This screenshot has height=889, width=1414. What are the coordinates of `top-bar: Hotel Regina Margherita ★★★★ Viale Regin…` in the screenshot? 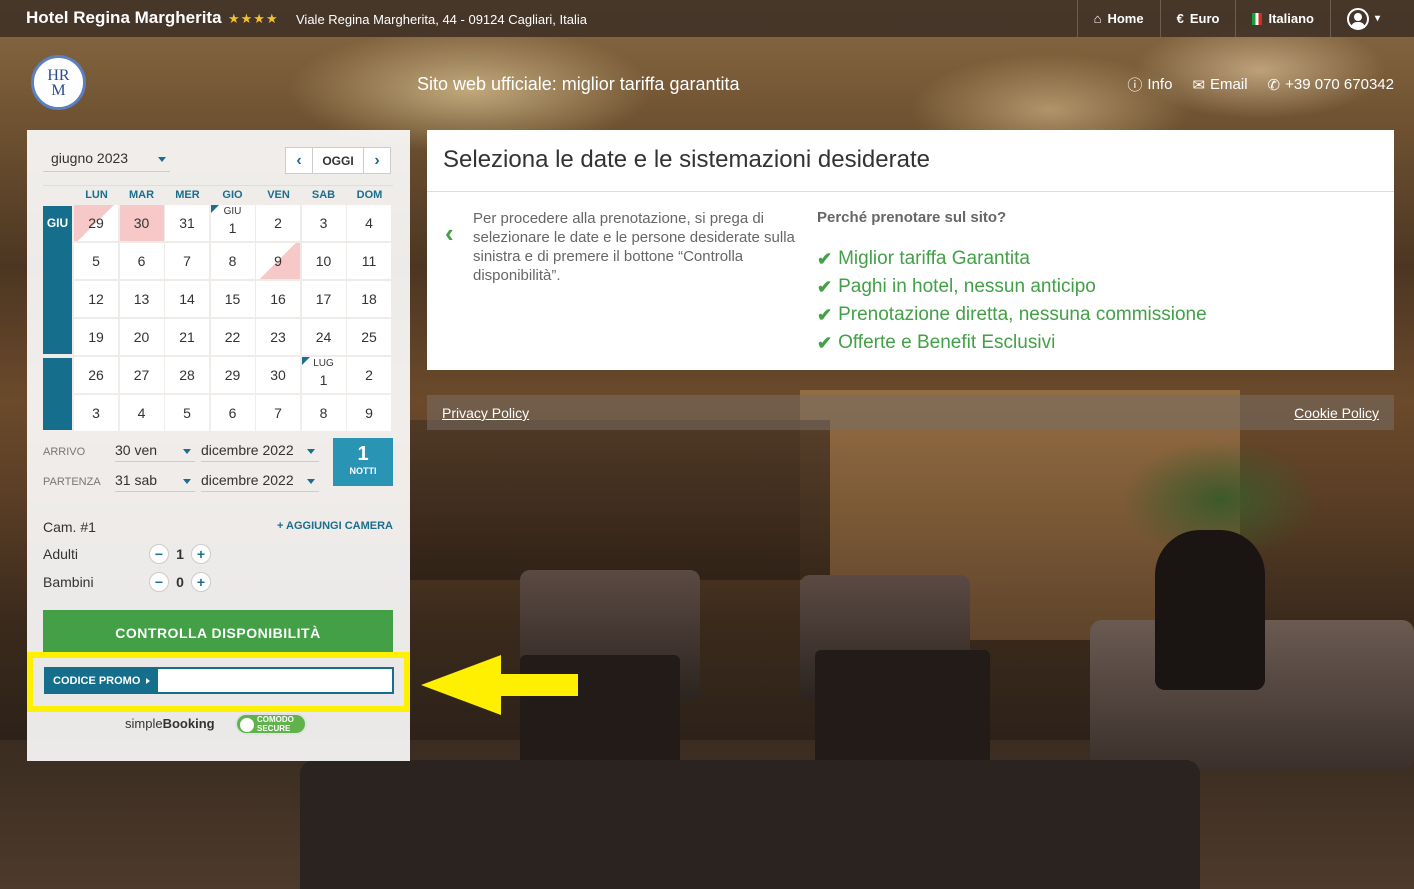 It's located at (707, 18).